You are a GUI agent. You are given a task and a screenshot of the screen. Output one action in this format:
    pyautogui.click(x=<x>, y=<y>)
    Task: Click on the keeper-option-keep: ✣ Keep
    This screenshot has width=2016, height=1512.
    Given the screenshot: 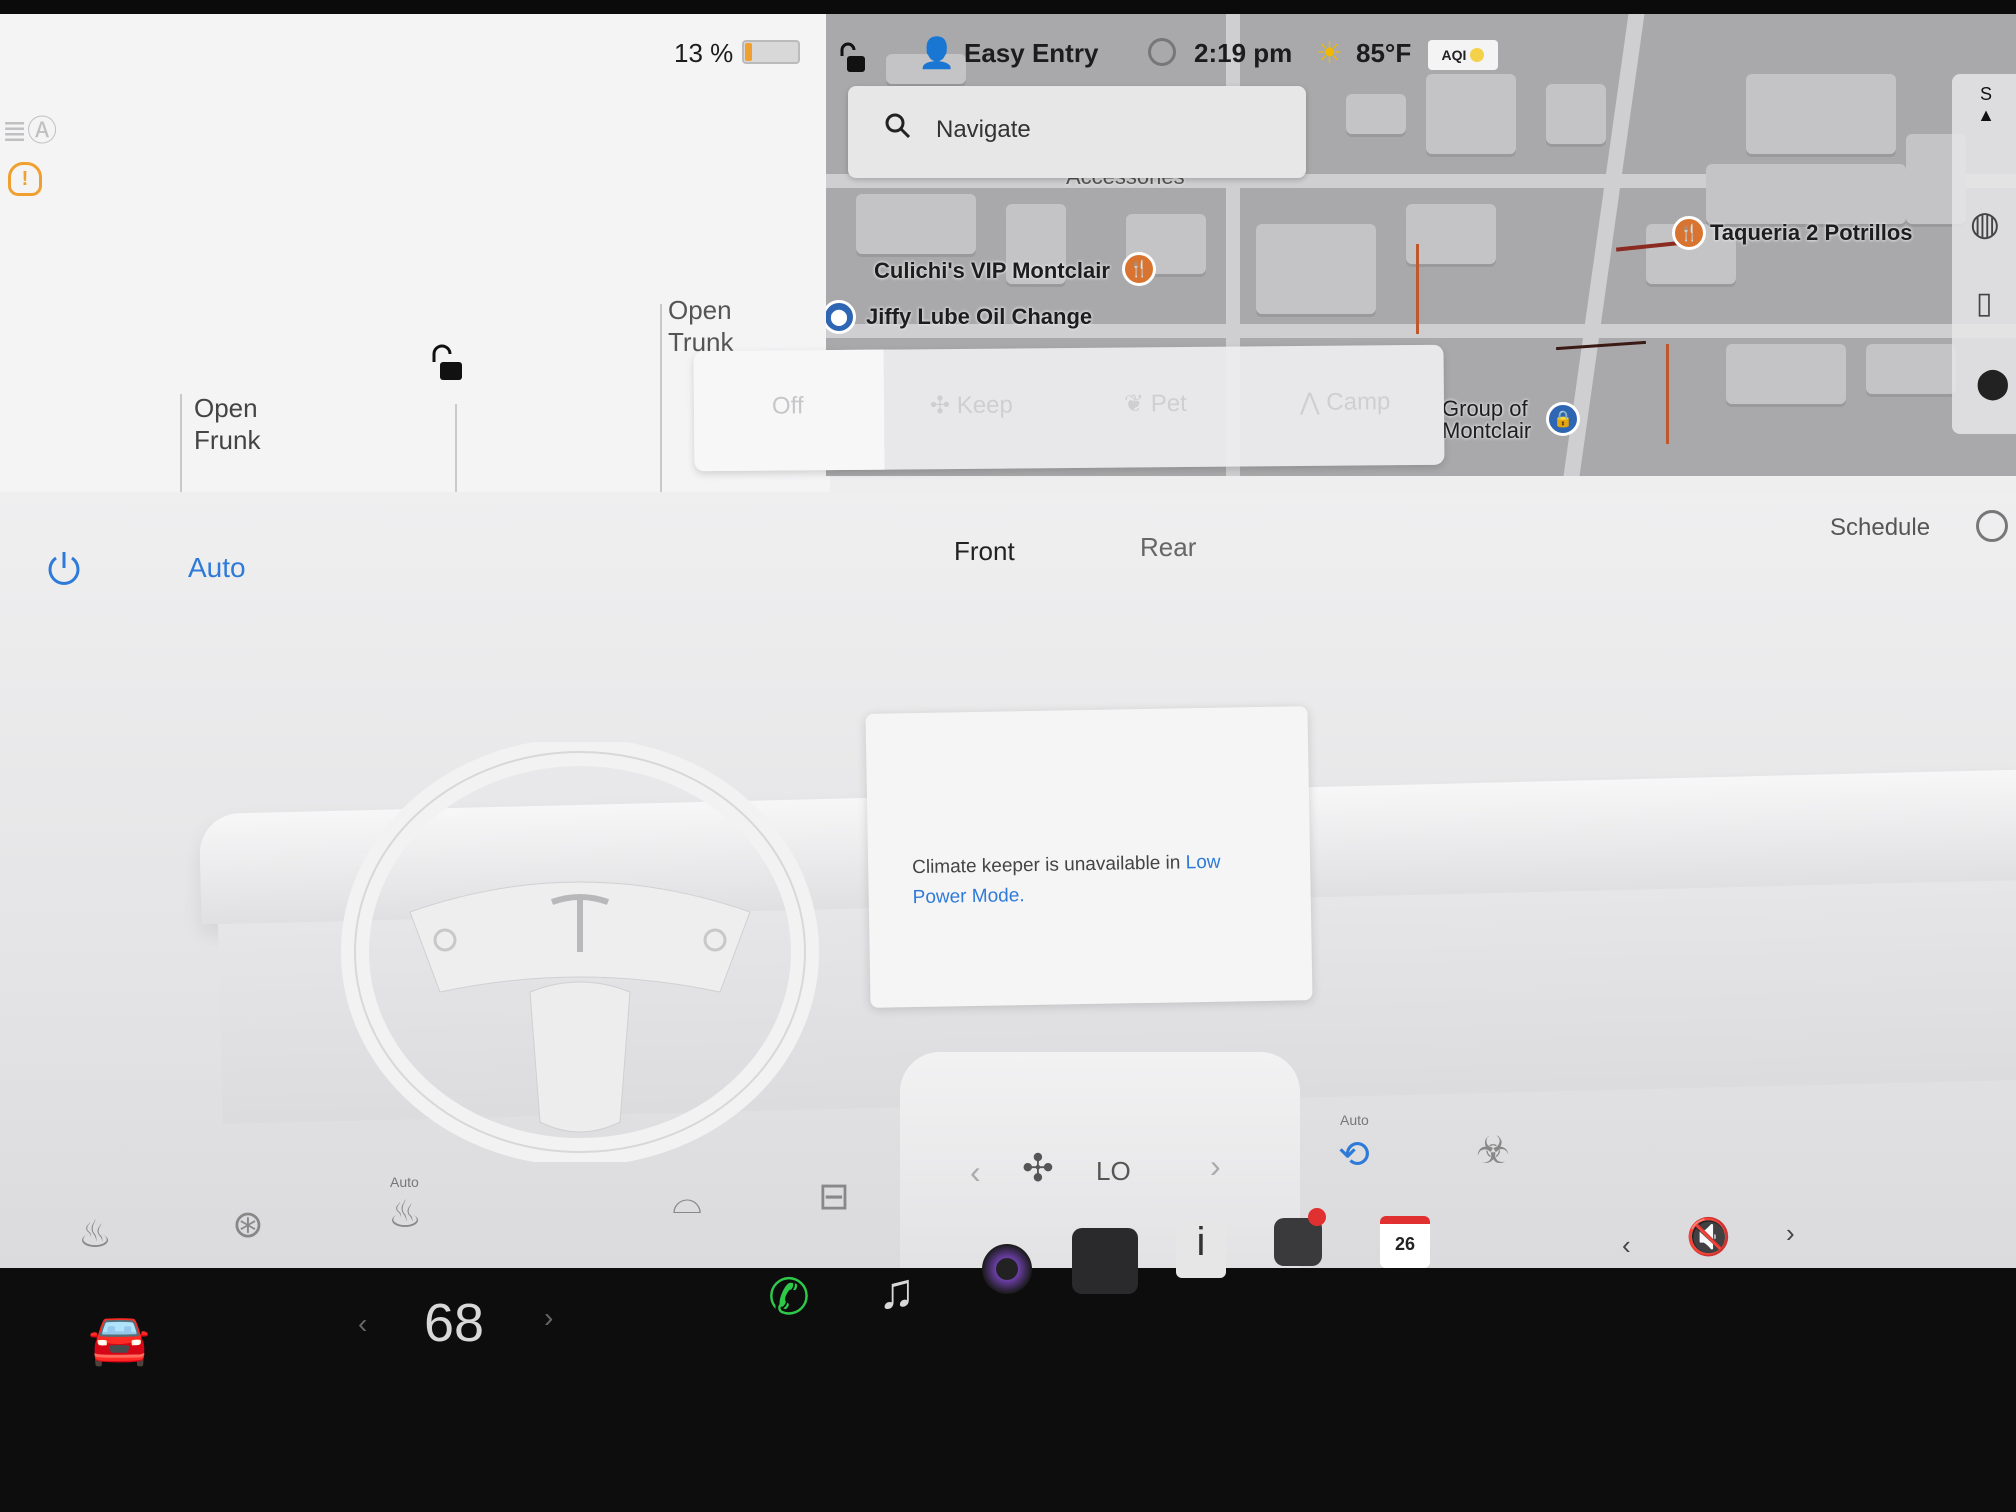 What is the action you would take?
    pyautogui.click(x=971, y=405)
    